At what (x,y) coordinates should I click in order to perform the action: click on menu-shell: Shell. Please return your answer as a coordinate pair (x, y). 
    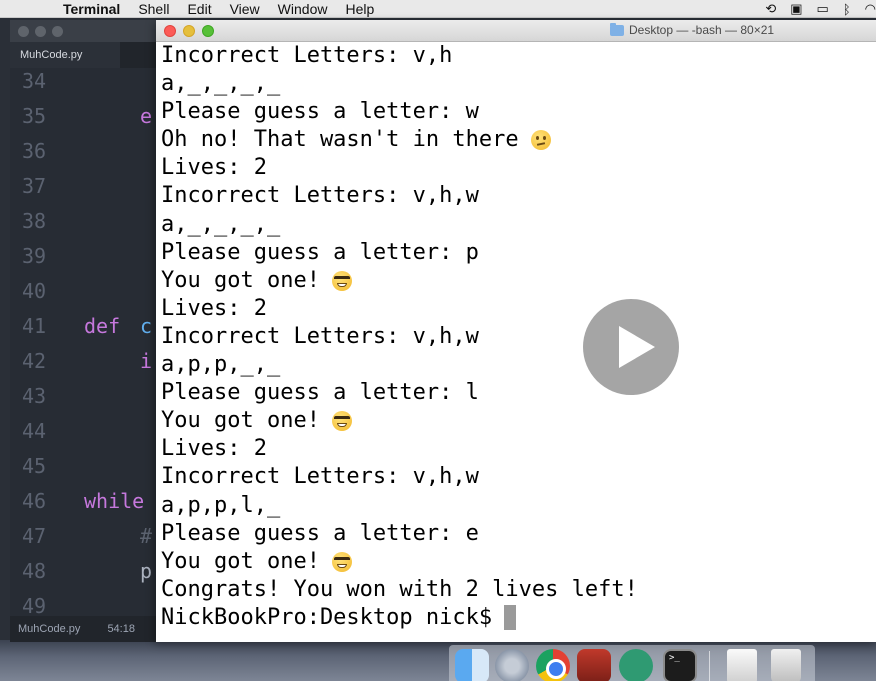
    Looking at the image, I should click on (153, 9).